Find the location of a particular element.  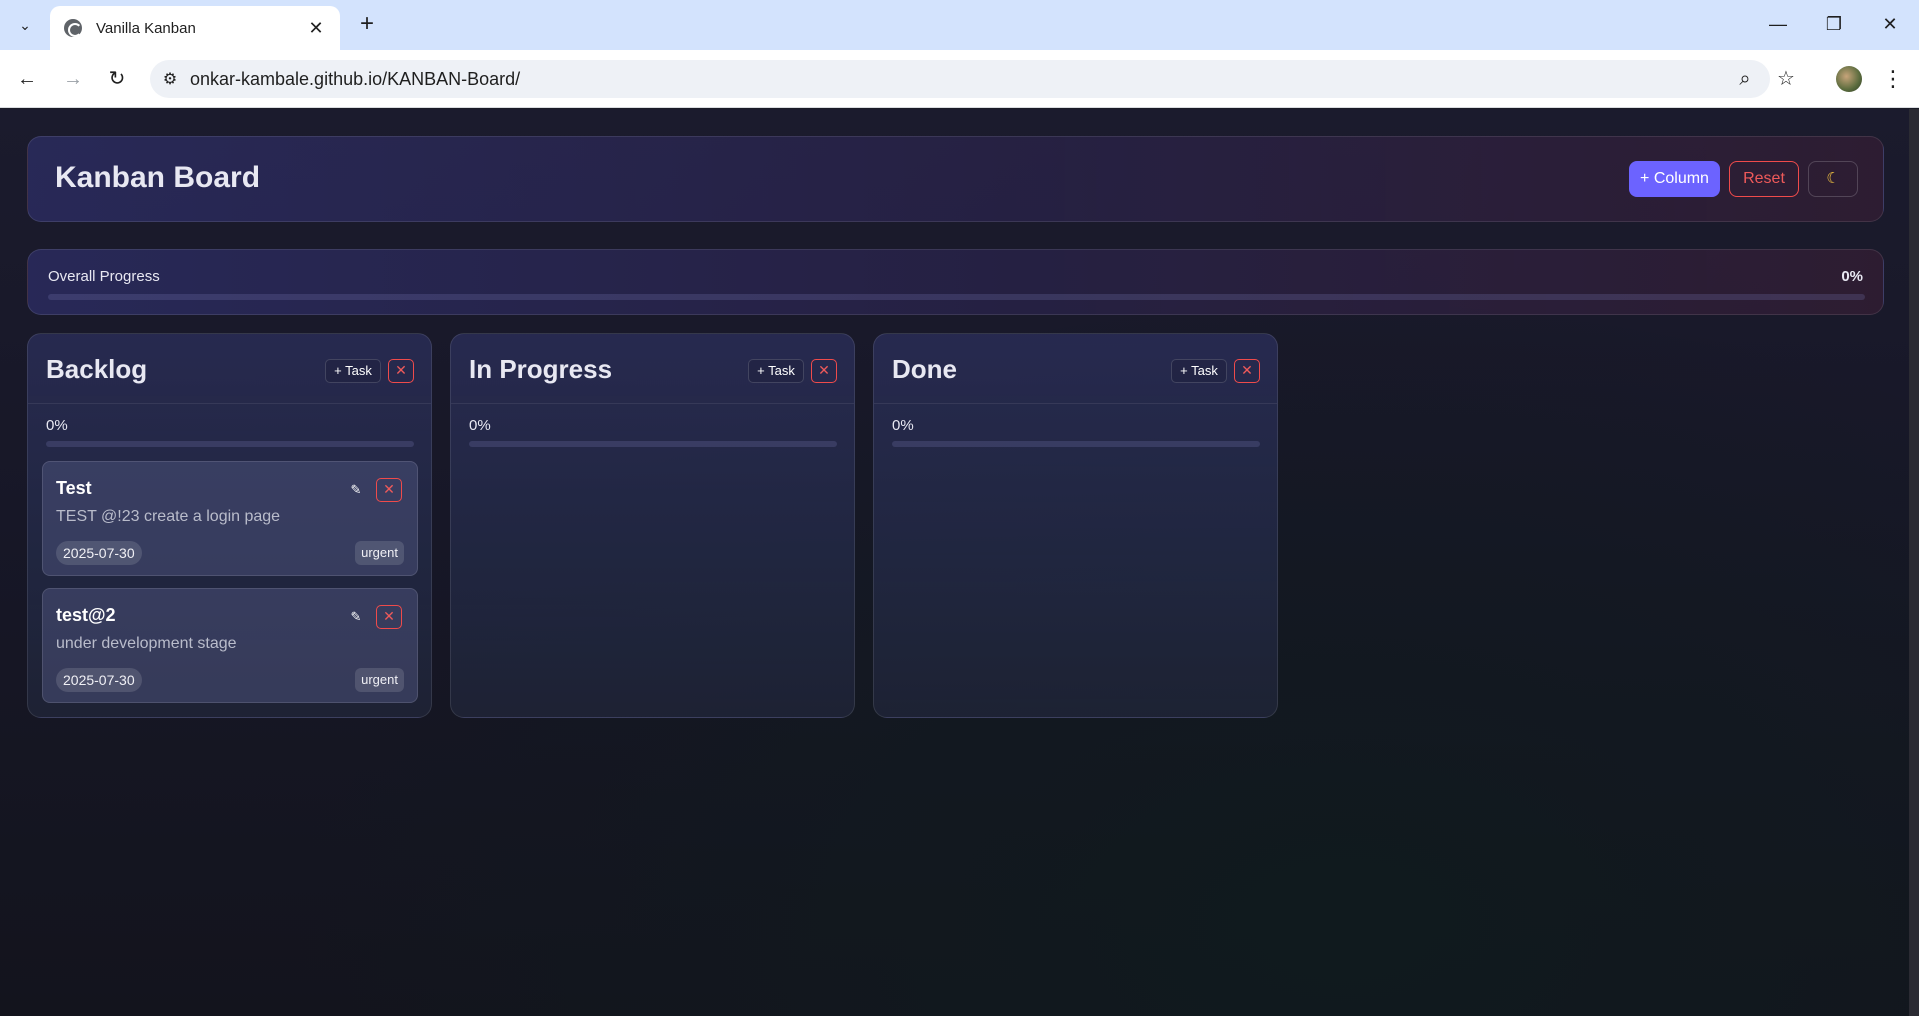

column-in-progress: In Progress + Task ✕ 0% is located at coordinates (652, 525).